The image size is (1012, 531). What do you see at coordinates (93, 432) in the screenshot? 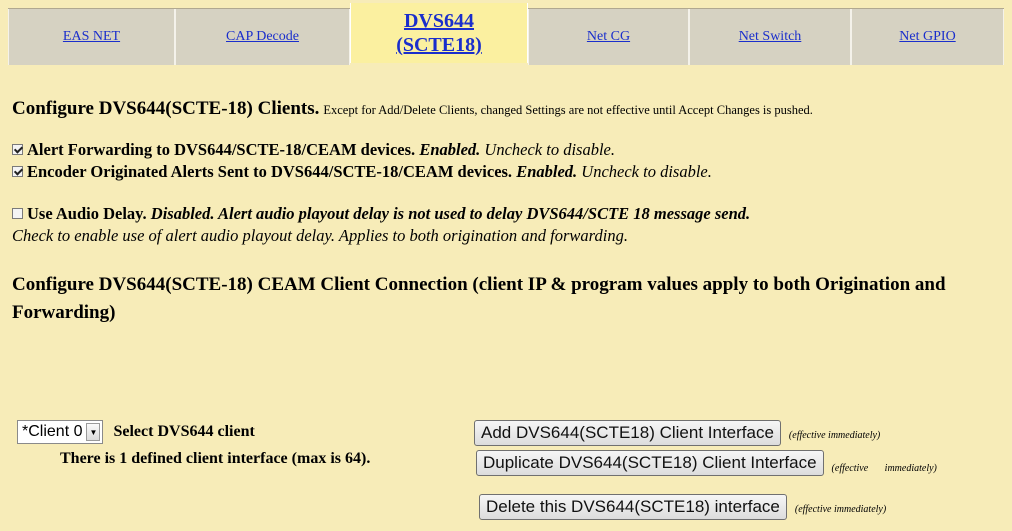
I see `chevron-down-icon: ▼` at bounding box center [93, 432].